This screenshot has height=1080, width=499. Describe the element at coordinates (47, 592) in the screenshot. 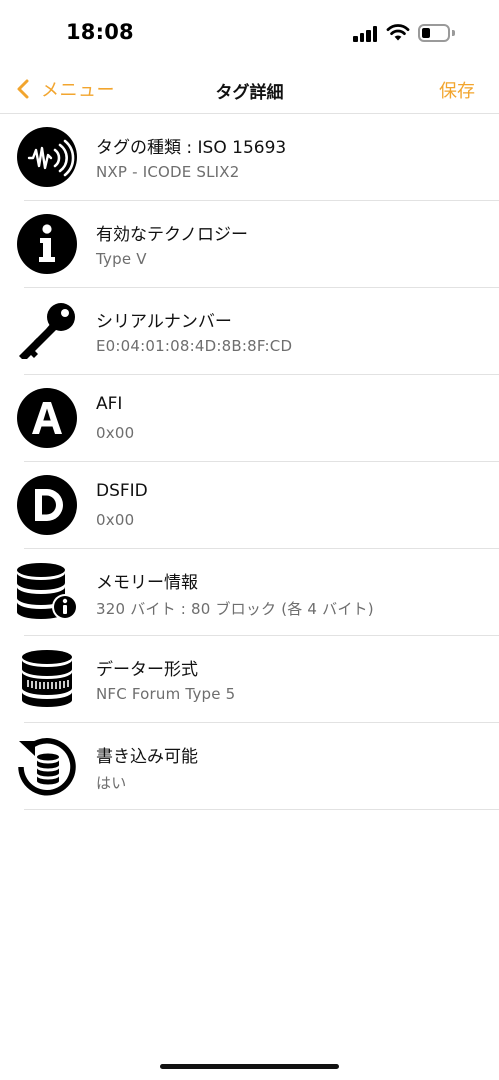

I see `database-info-icon` at that location.